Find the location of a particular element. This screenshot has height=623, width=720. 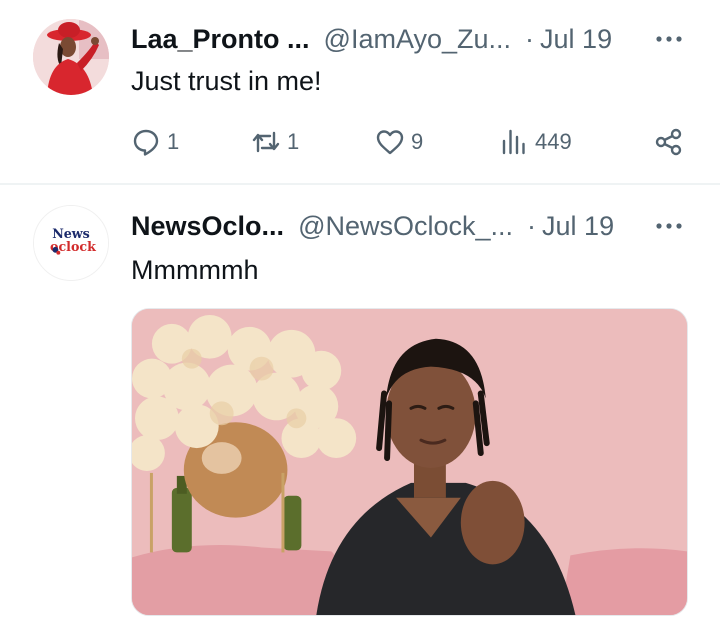

newsoclock-logo: News oclock is located at coordinates (71, 243).